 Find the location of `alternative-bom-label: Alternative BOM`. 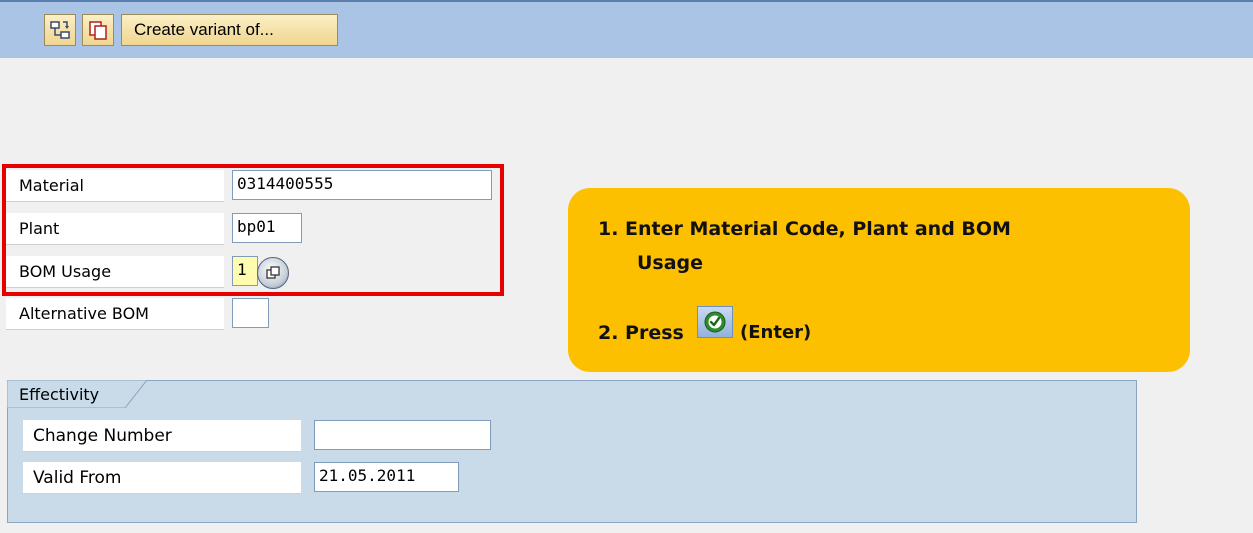

alternative-bom-label: Alternative BOM is located at coordinates (115, 314).